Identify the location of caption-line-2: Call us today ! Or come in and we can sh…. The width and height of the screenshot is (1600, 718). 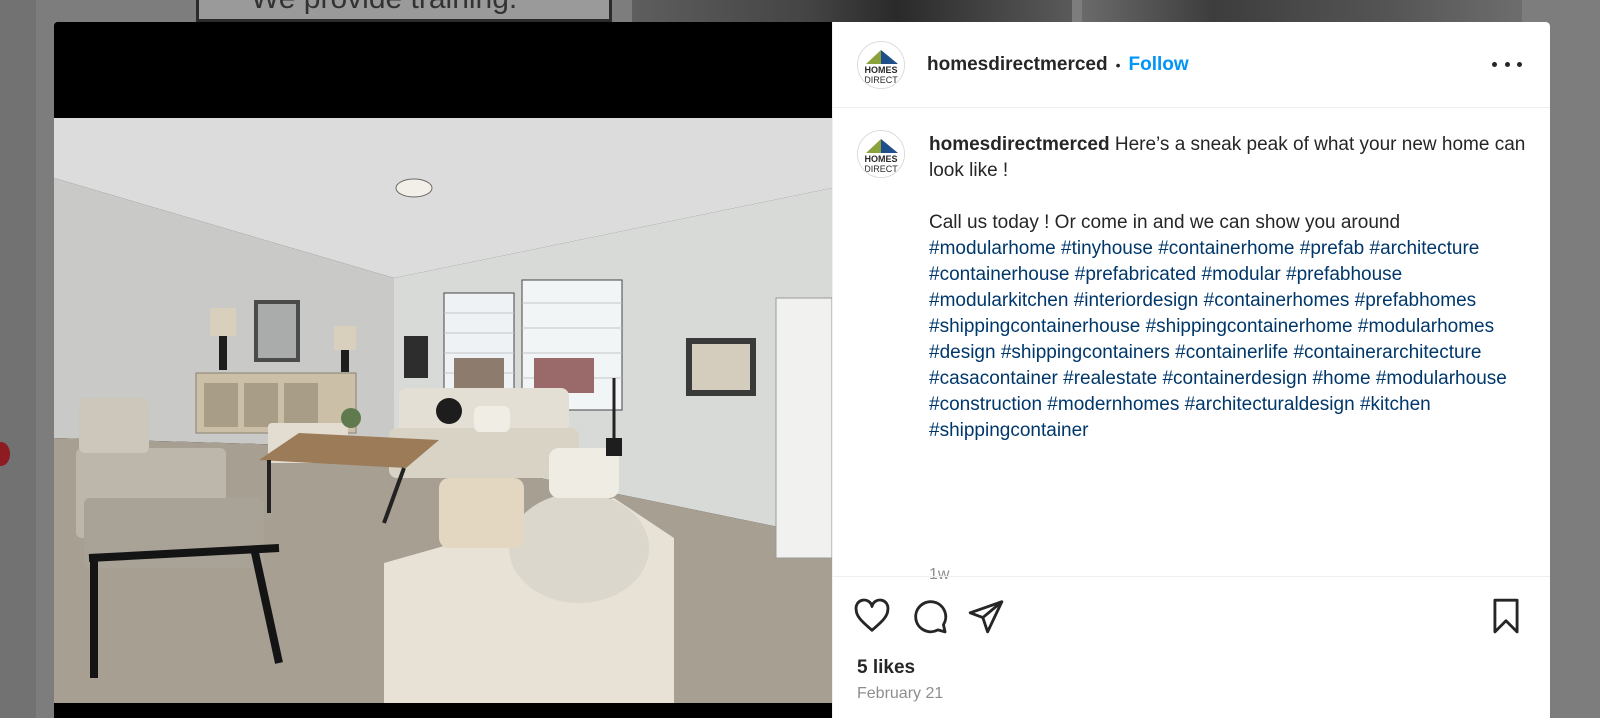
(1165, 222).